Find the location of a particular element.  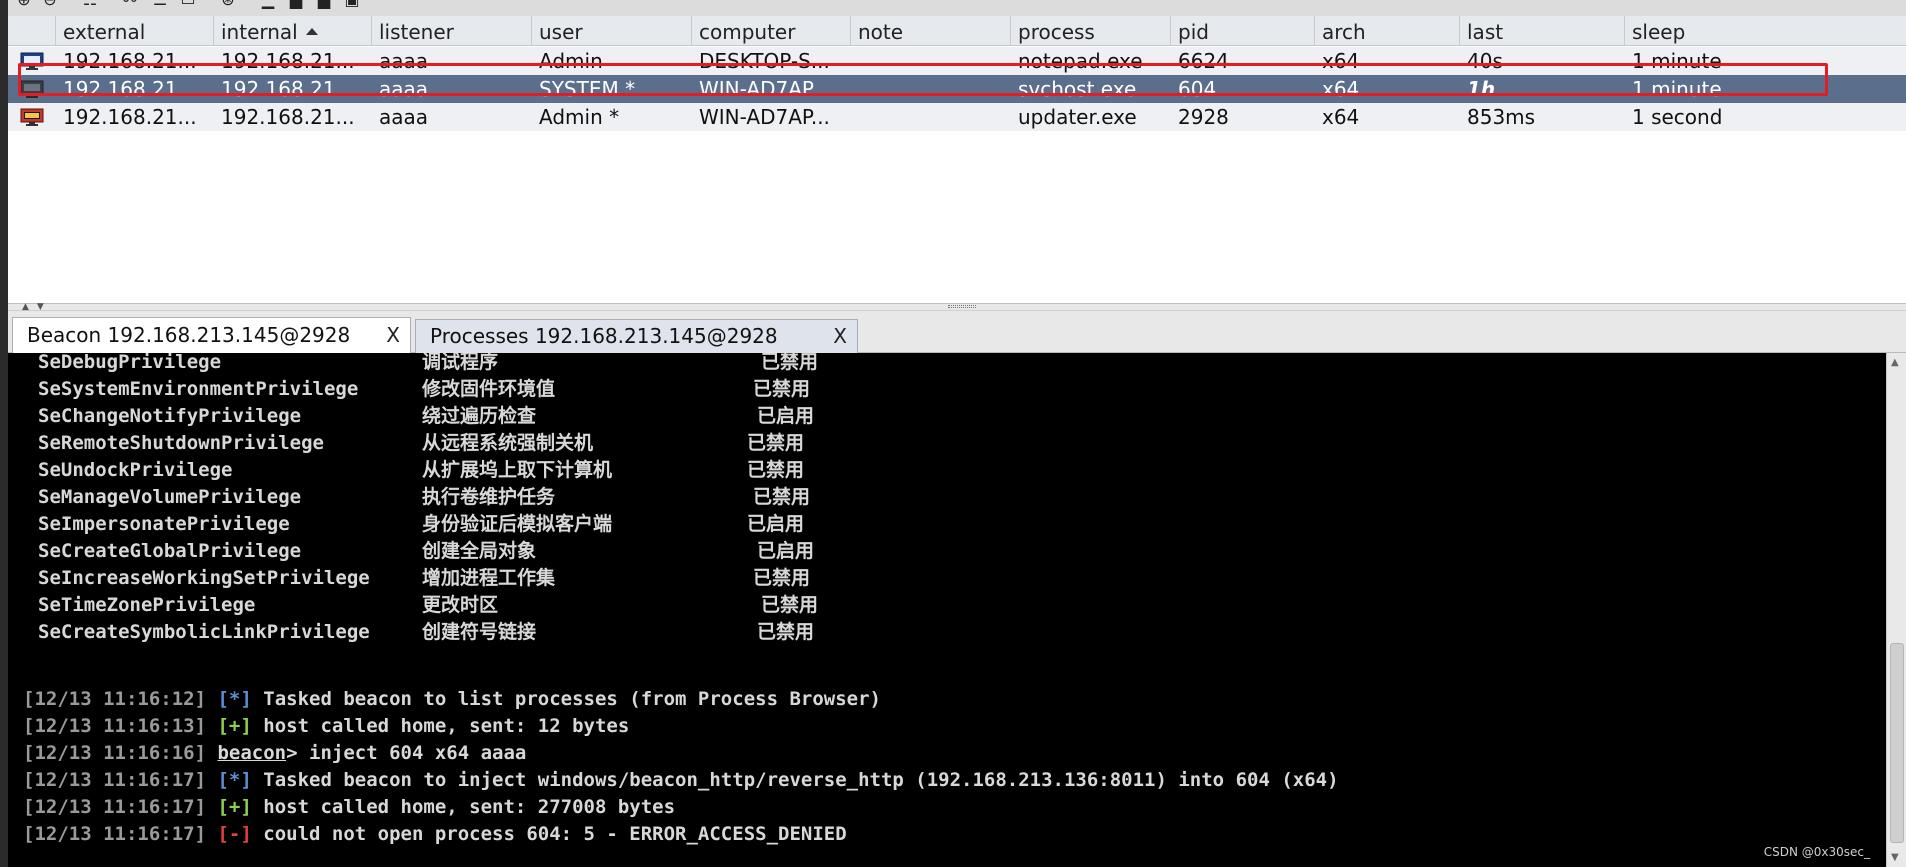

column-header-user: user is located at coordinates (612, 31).